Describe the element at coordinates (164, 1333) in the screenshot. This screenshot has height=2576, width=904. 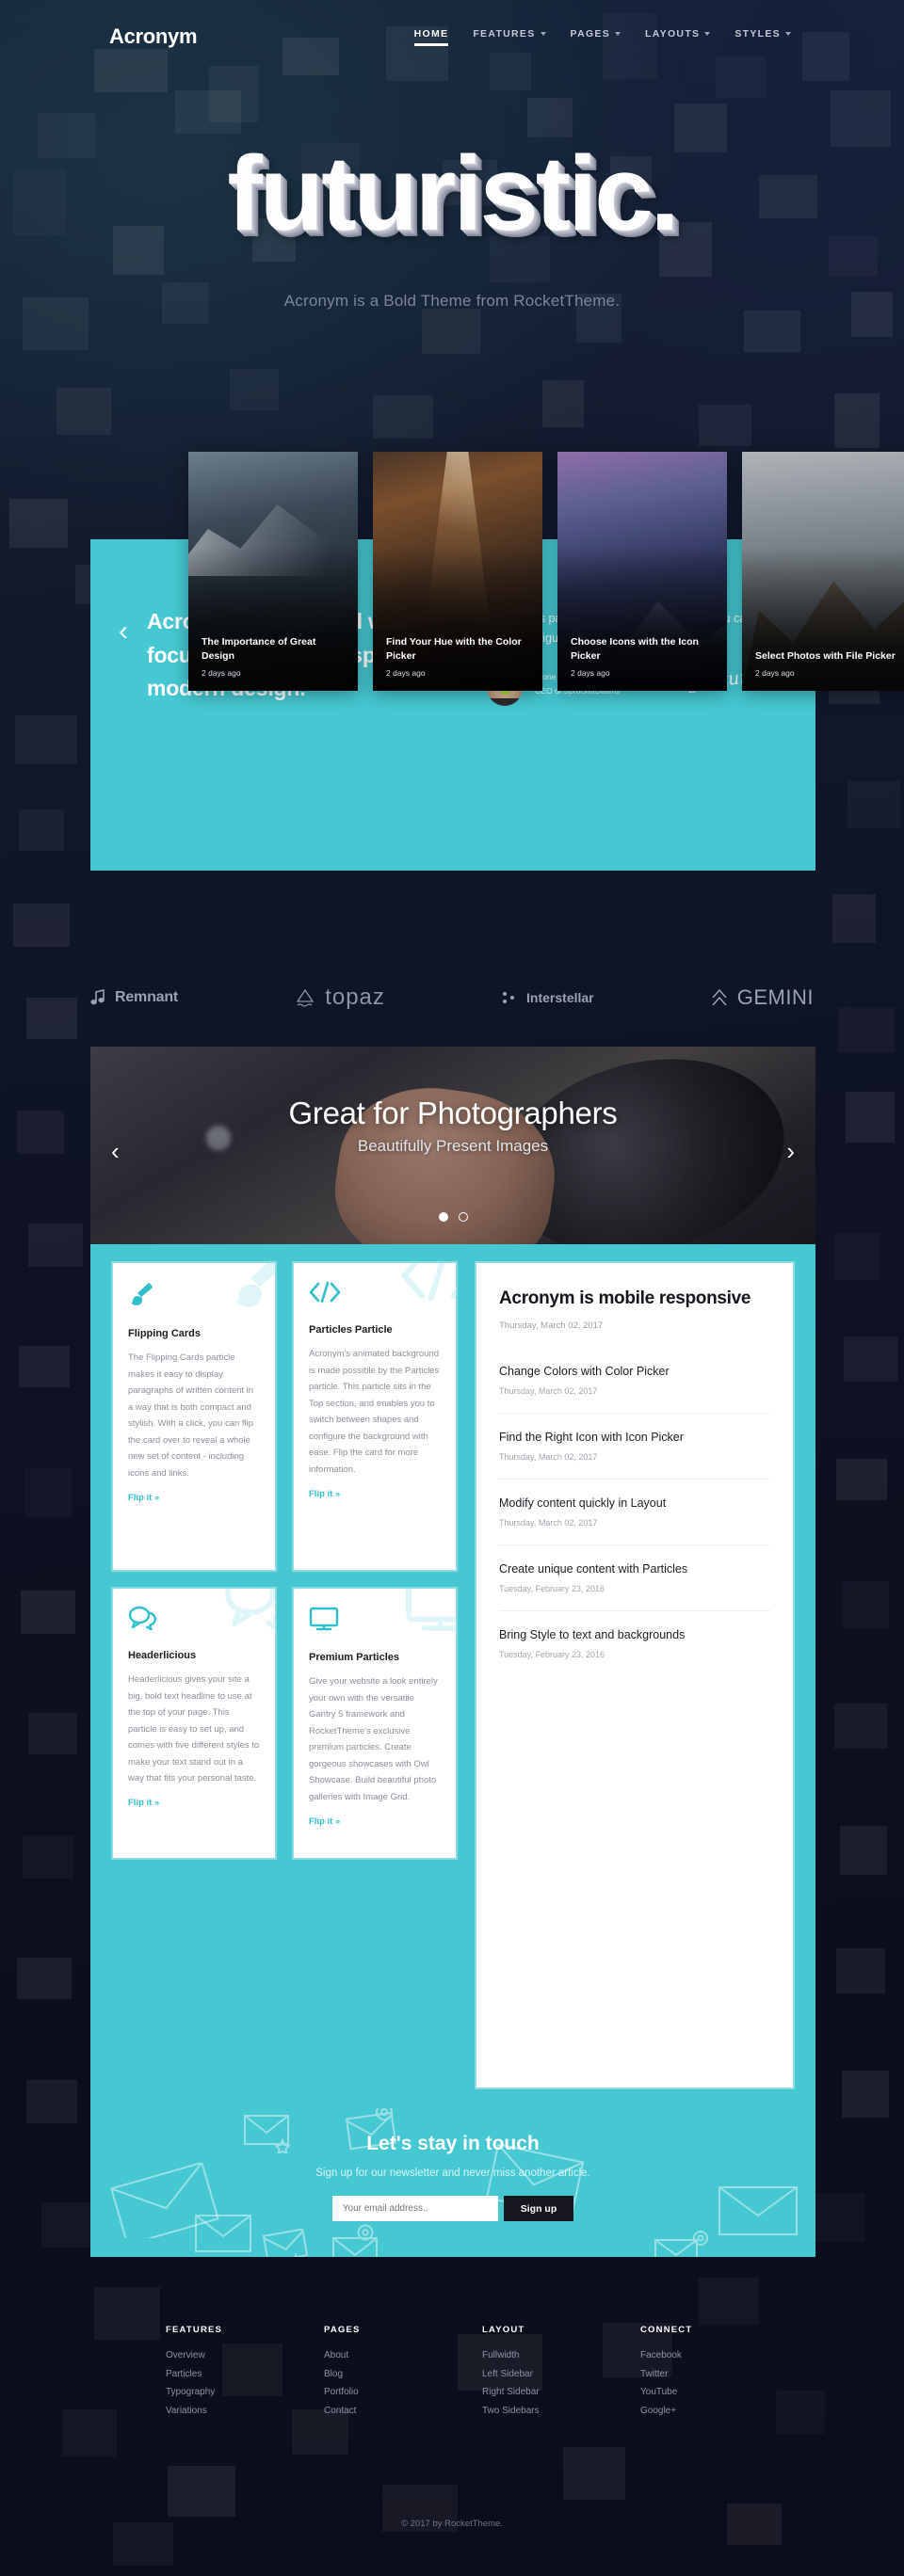
I see `feature-card-title: Flipping Cards` at that location.